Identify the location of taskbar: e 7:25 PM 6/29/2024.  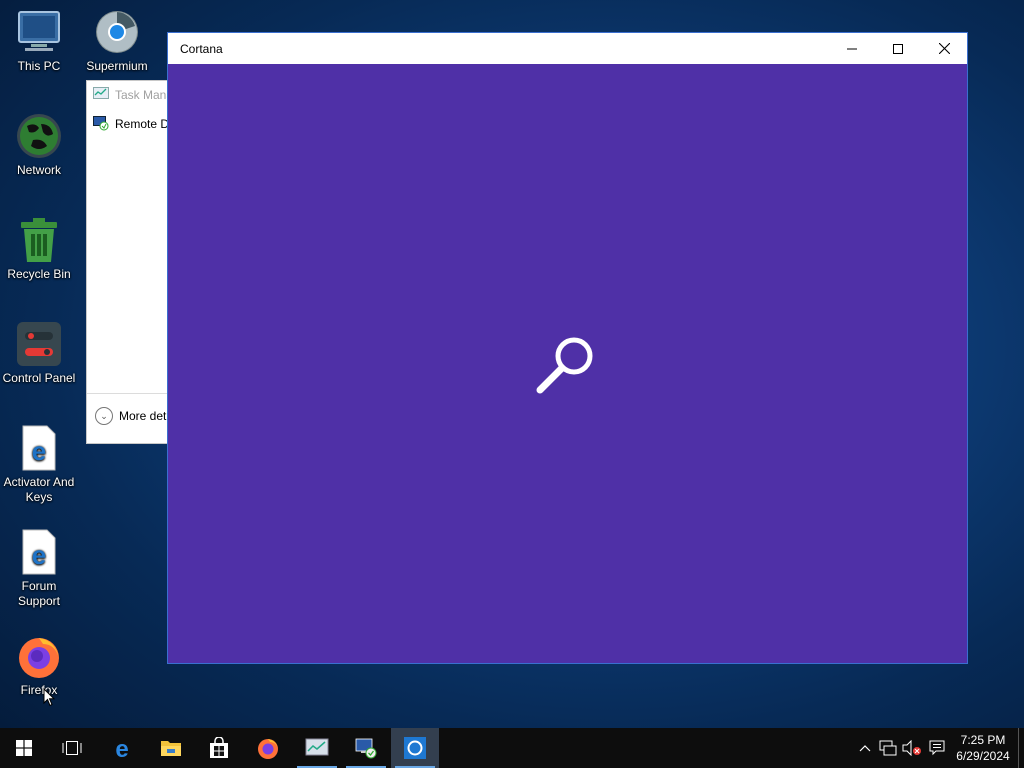
(512, 748).